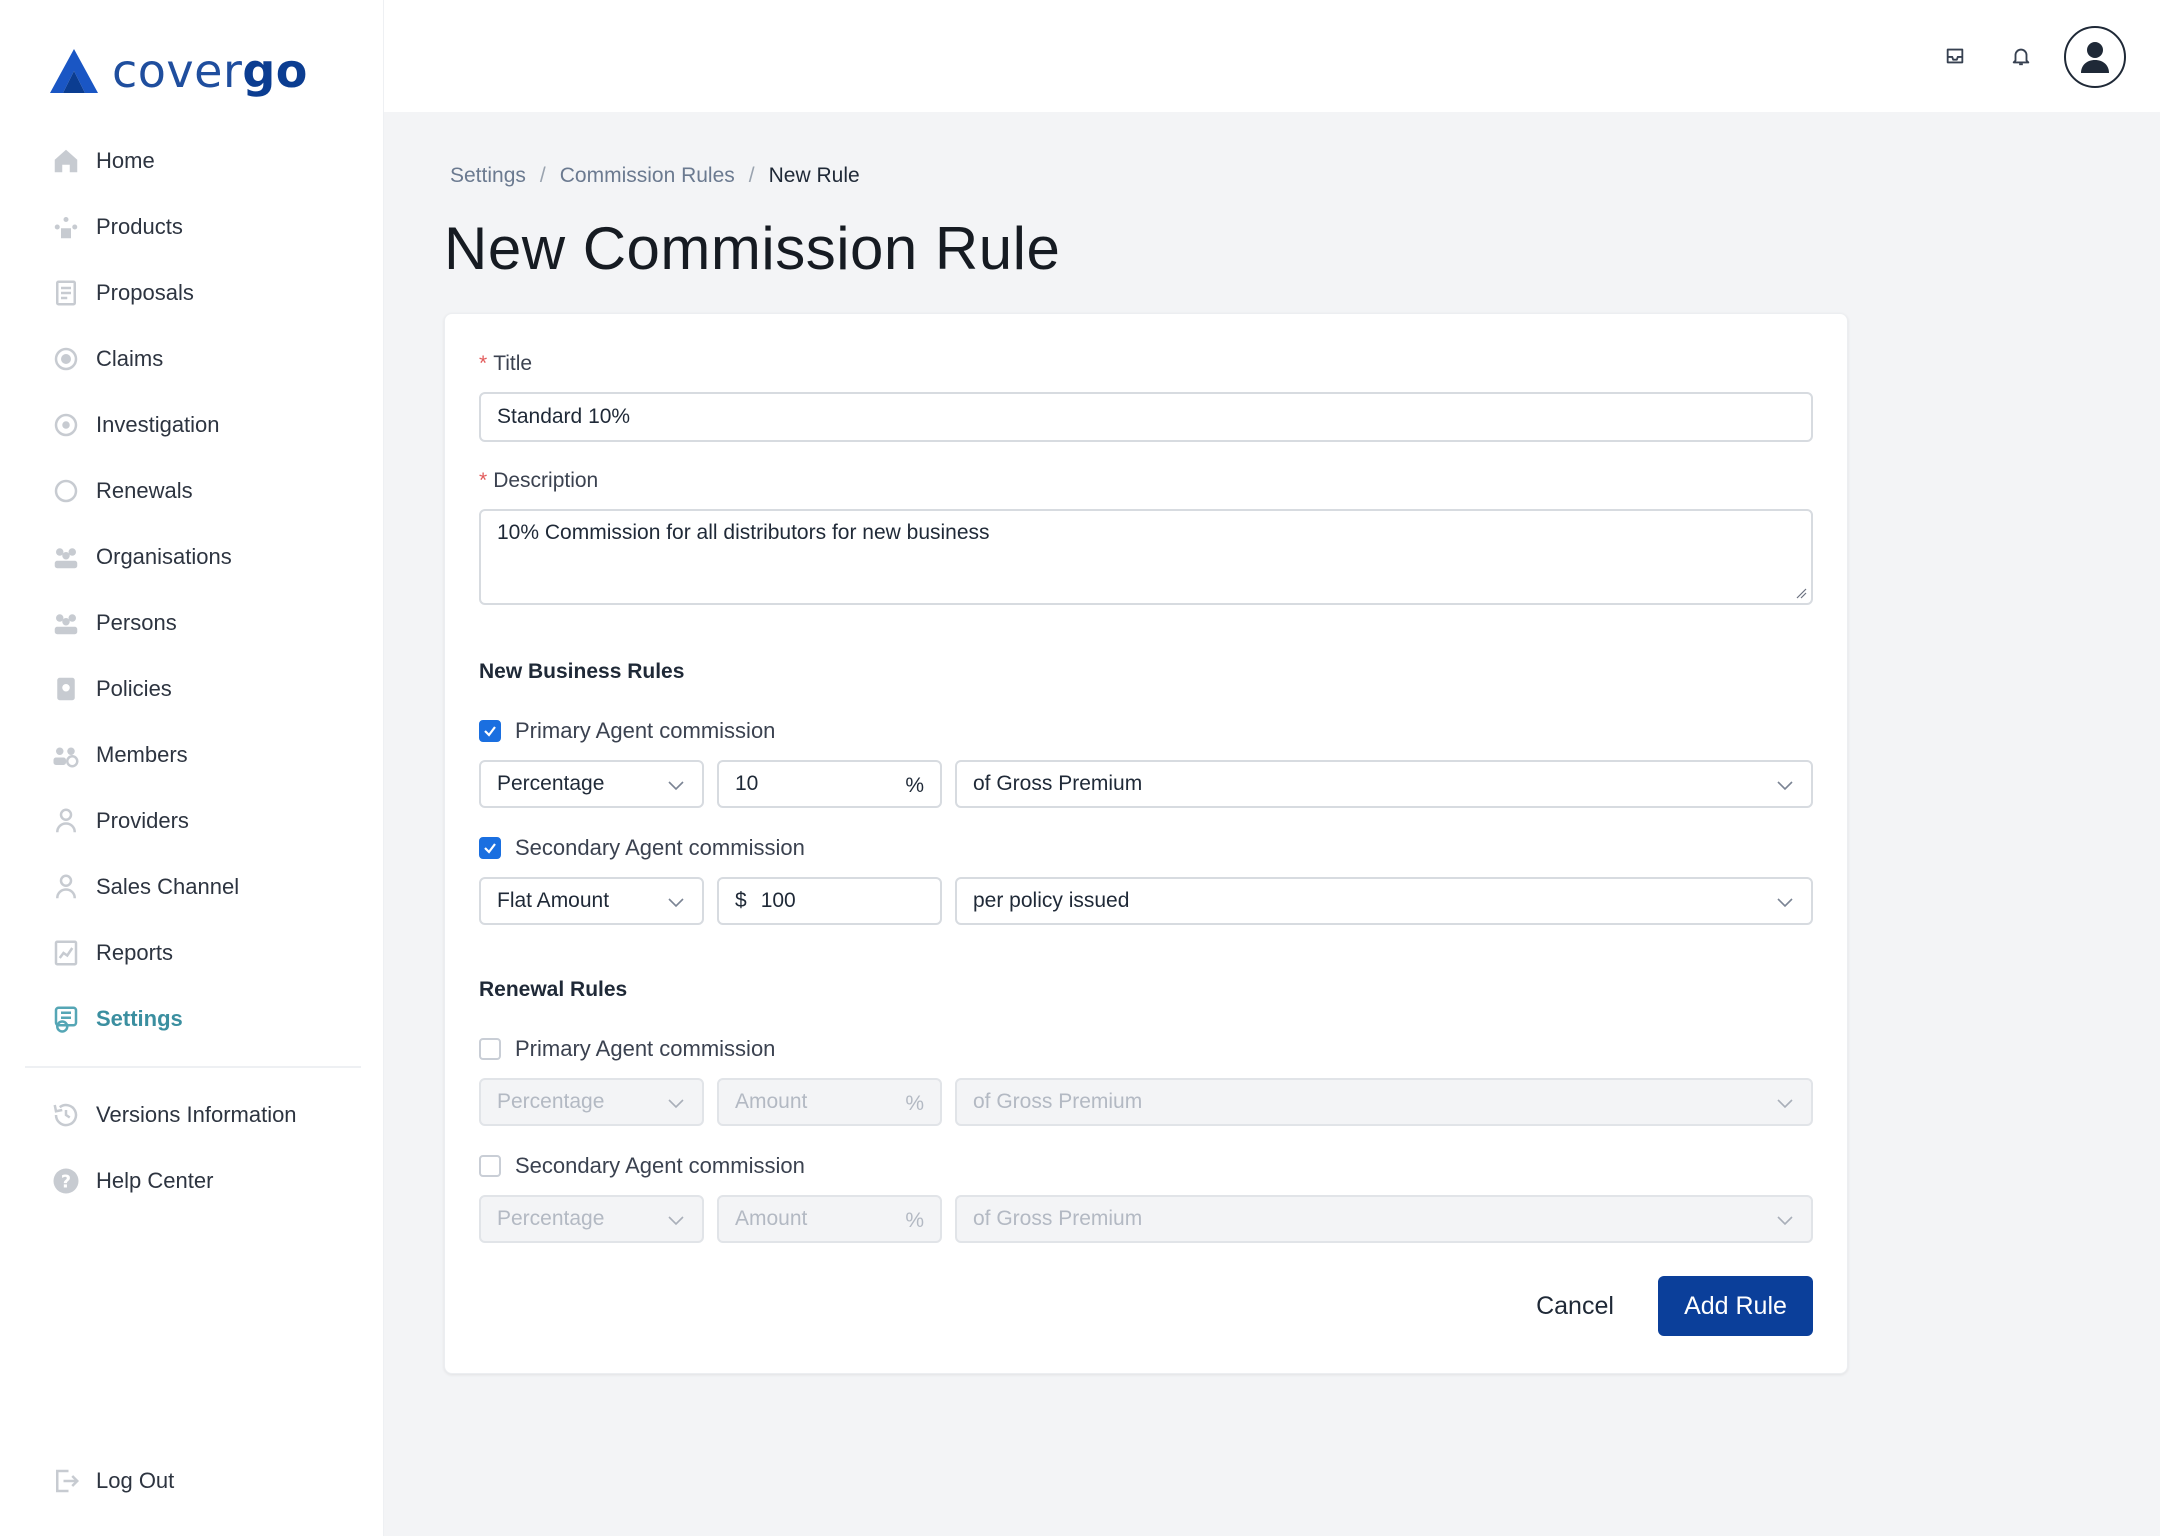 The width and height of the screenshot is (2160, 1536). What do you see at coordinates (192, 623) in the screenshot?
I see `sidebar-item-persons: Persons` at bounding box center [192, 623].